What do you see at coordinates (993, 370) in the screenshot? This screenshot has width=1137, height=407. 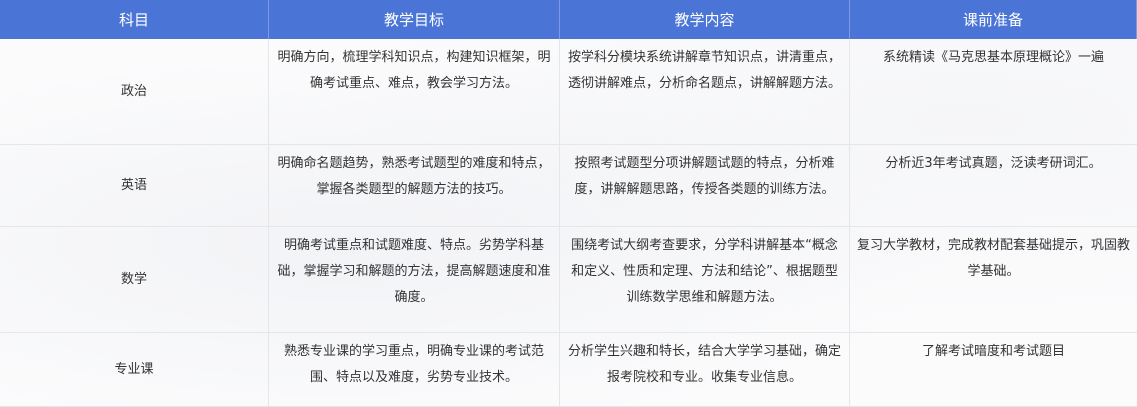 I see `row-prep: 了解考试暗度和考试题目` at bounding box center [993, 370].